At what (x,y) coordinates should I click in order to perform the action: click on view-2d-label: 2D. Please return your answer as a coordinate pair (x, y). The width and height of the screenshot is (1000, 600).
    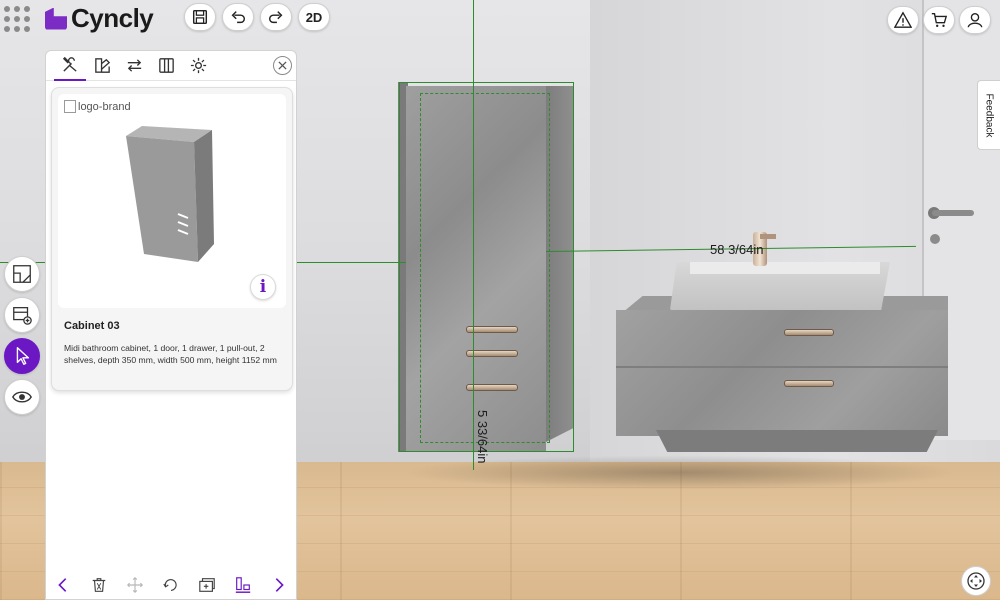
    Looking at the image, I should click on (314, 17).